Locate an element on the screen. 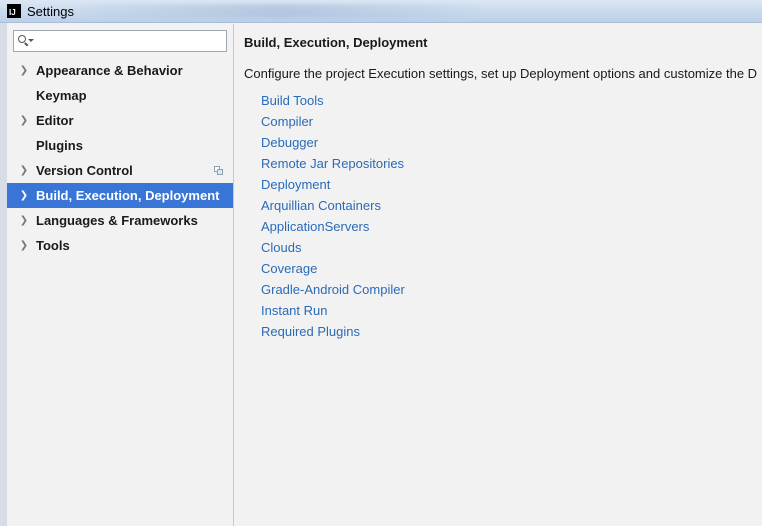  link-deployment: Deployment is located at coordinates (333, 186).